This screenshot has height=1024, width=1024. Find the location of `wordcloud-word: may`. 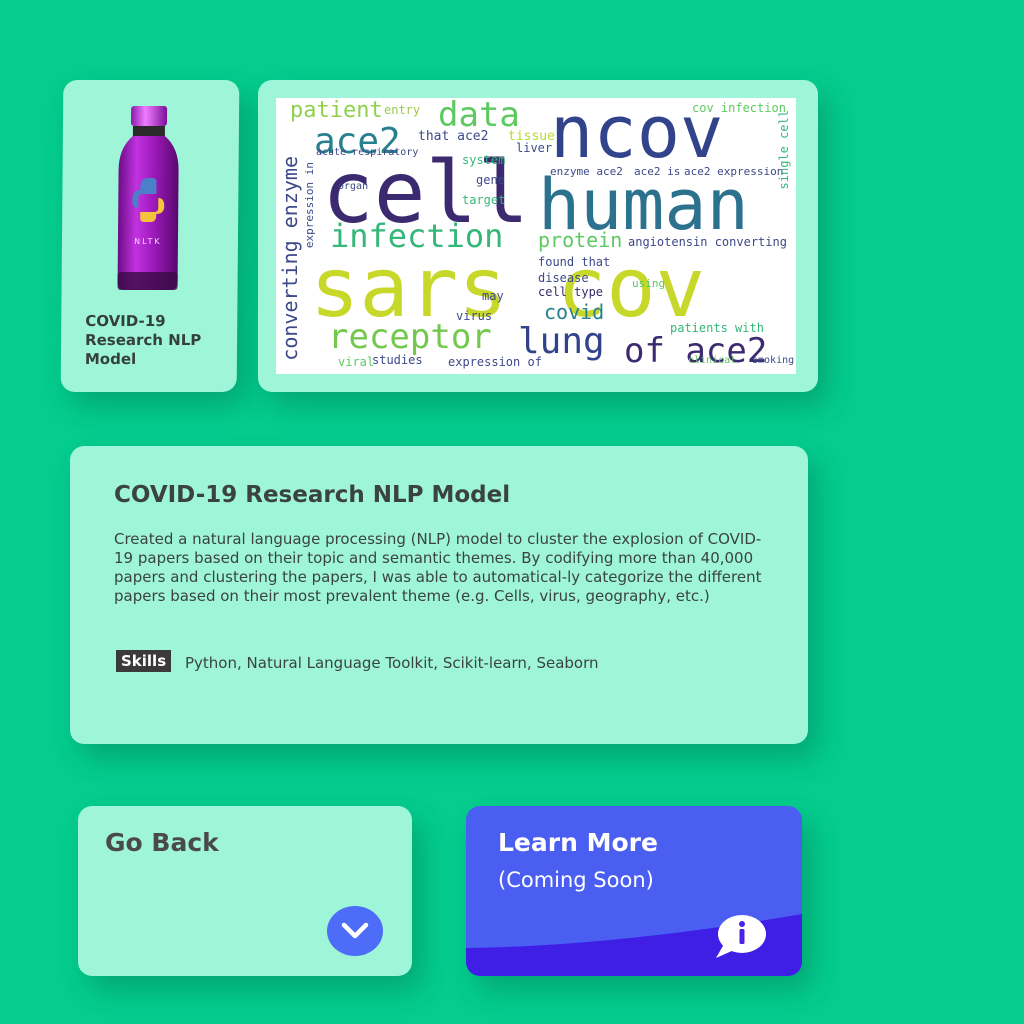

wordcloud-word: may is located at coordinates (493, 296).